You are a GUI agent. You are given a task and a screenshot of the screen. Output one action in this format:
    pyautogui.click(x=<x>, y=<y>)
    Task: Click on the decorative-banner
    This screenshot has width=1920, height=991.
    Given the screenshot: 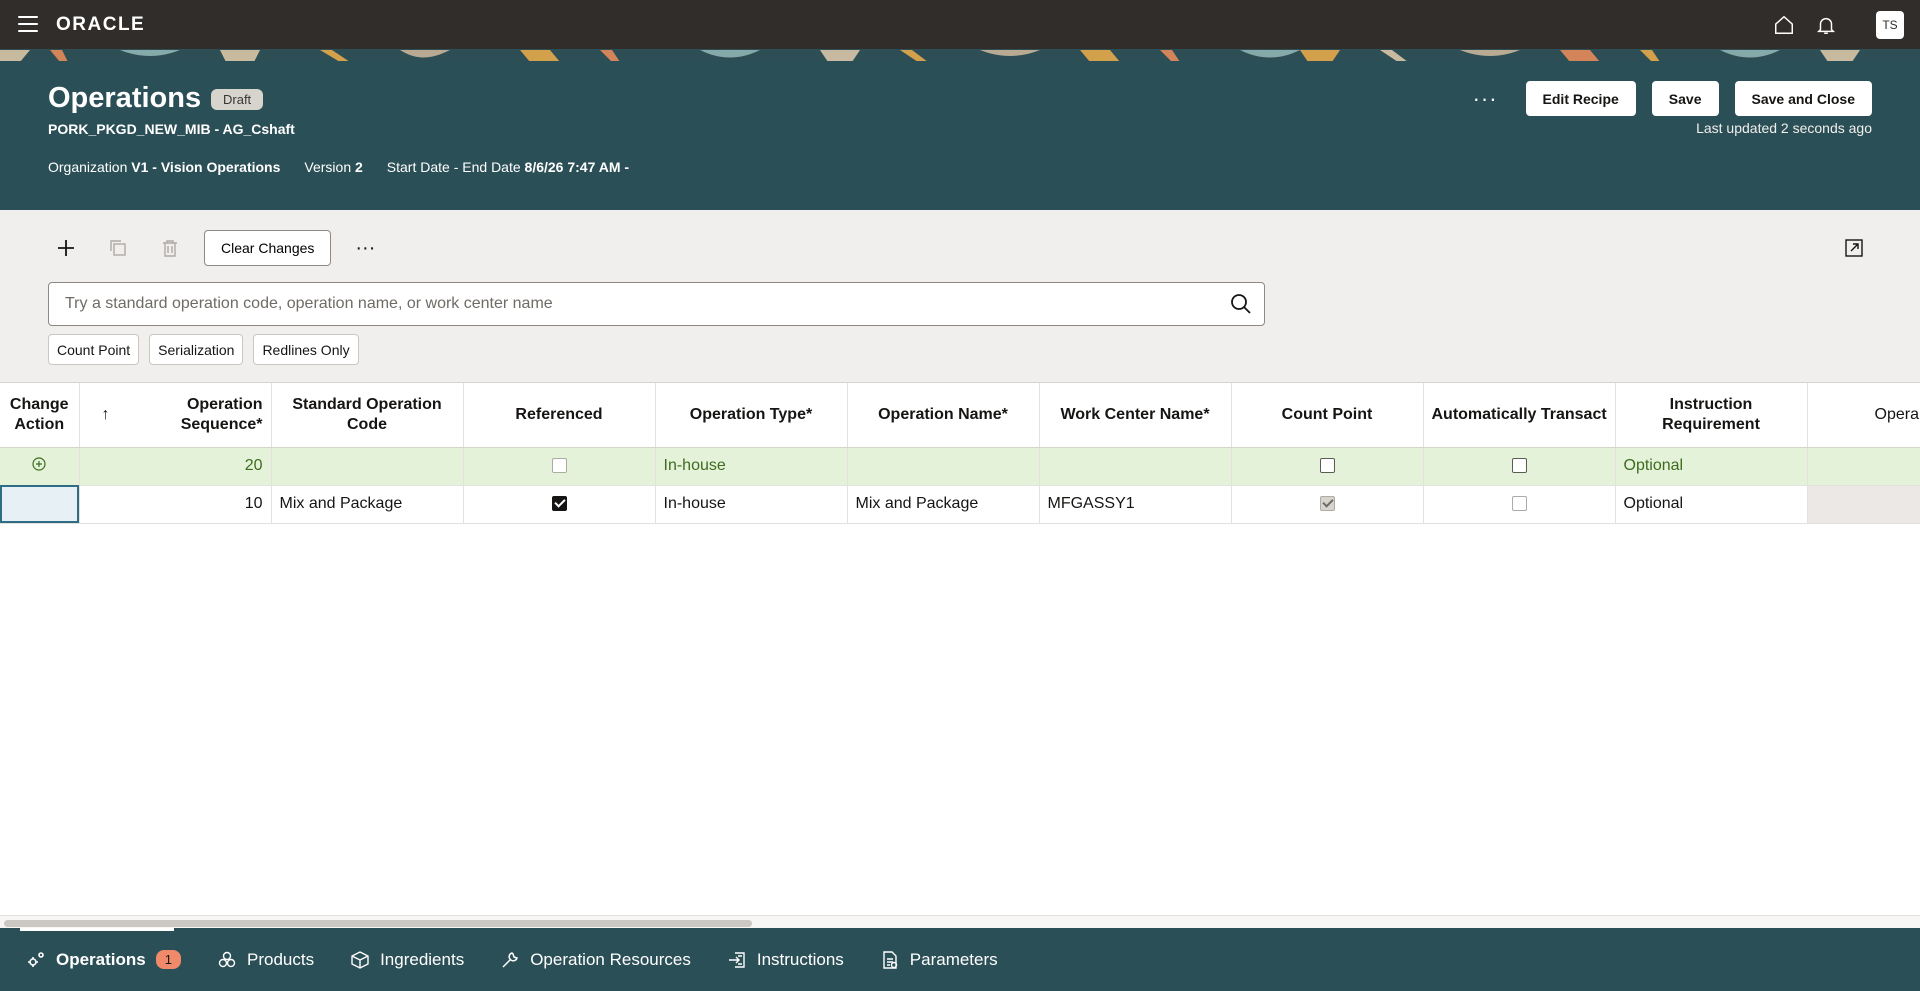 What is the action you would take?
    pyautogui.click(x=960, y=55)
    